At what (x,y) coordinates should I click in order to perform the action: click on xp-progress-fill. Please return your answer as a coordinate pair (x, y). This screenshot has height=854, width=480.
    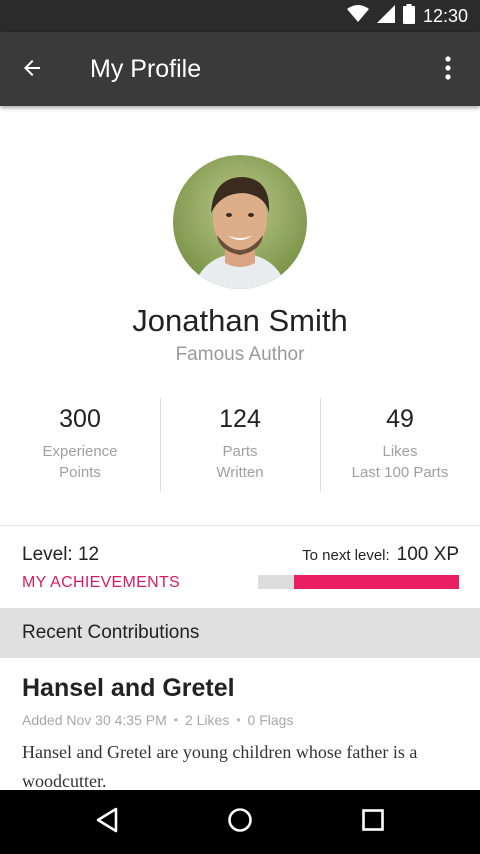
    Looking at the image, I should click on (376, 582).